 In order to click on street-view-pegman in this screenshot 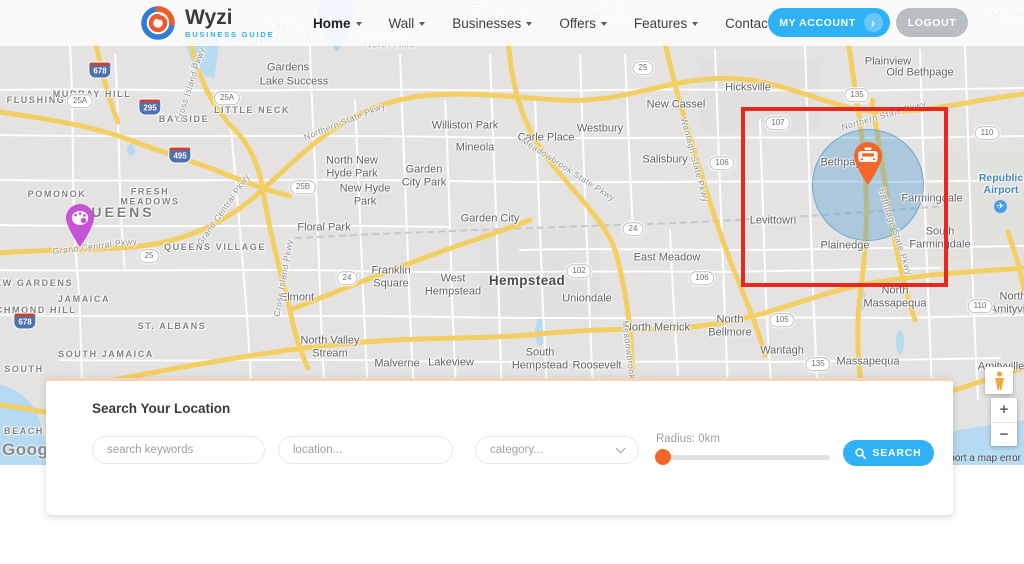, I will do `click(999, 380)`.